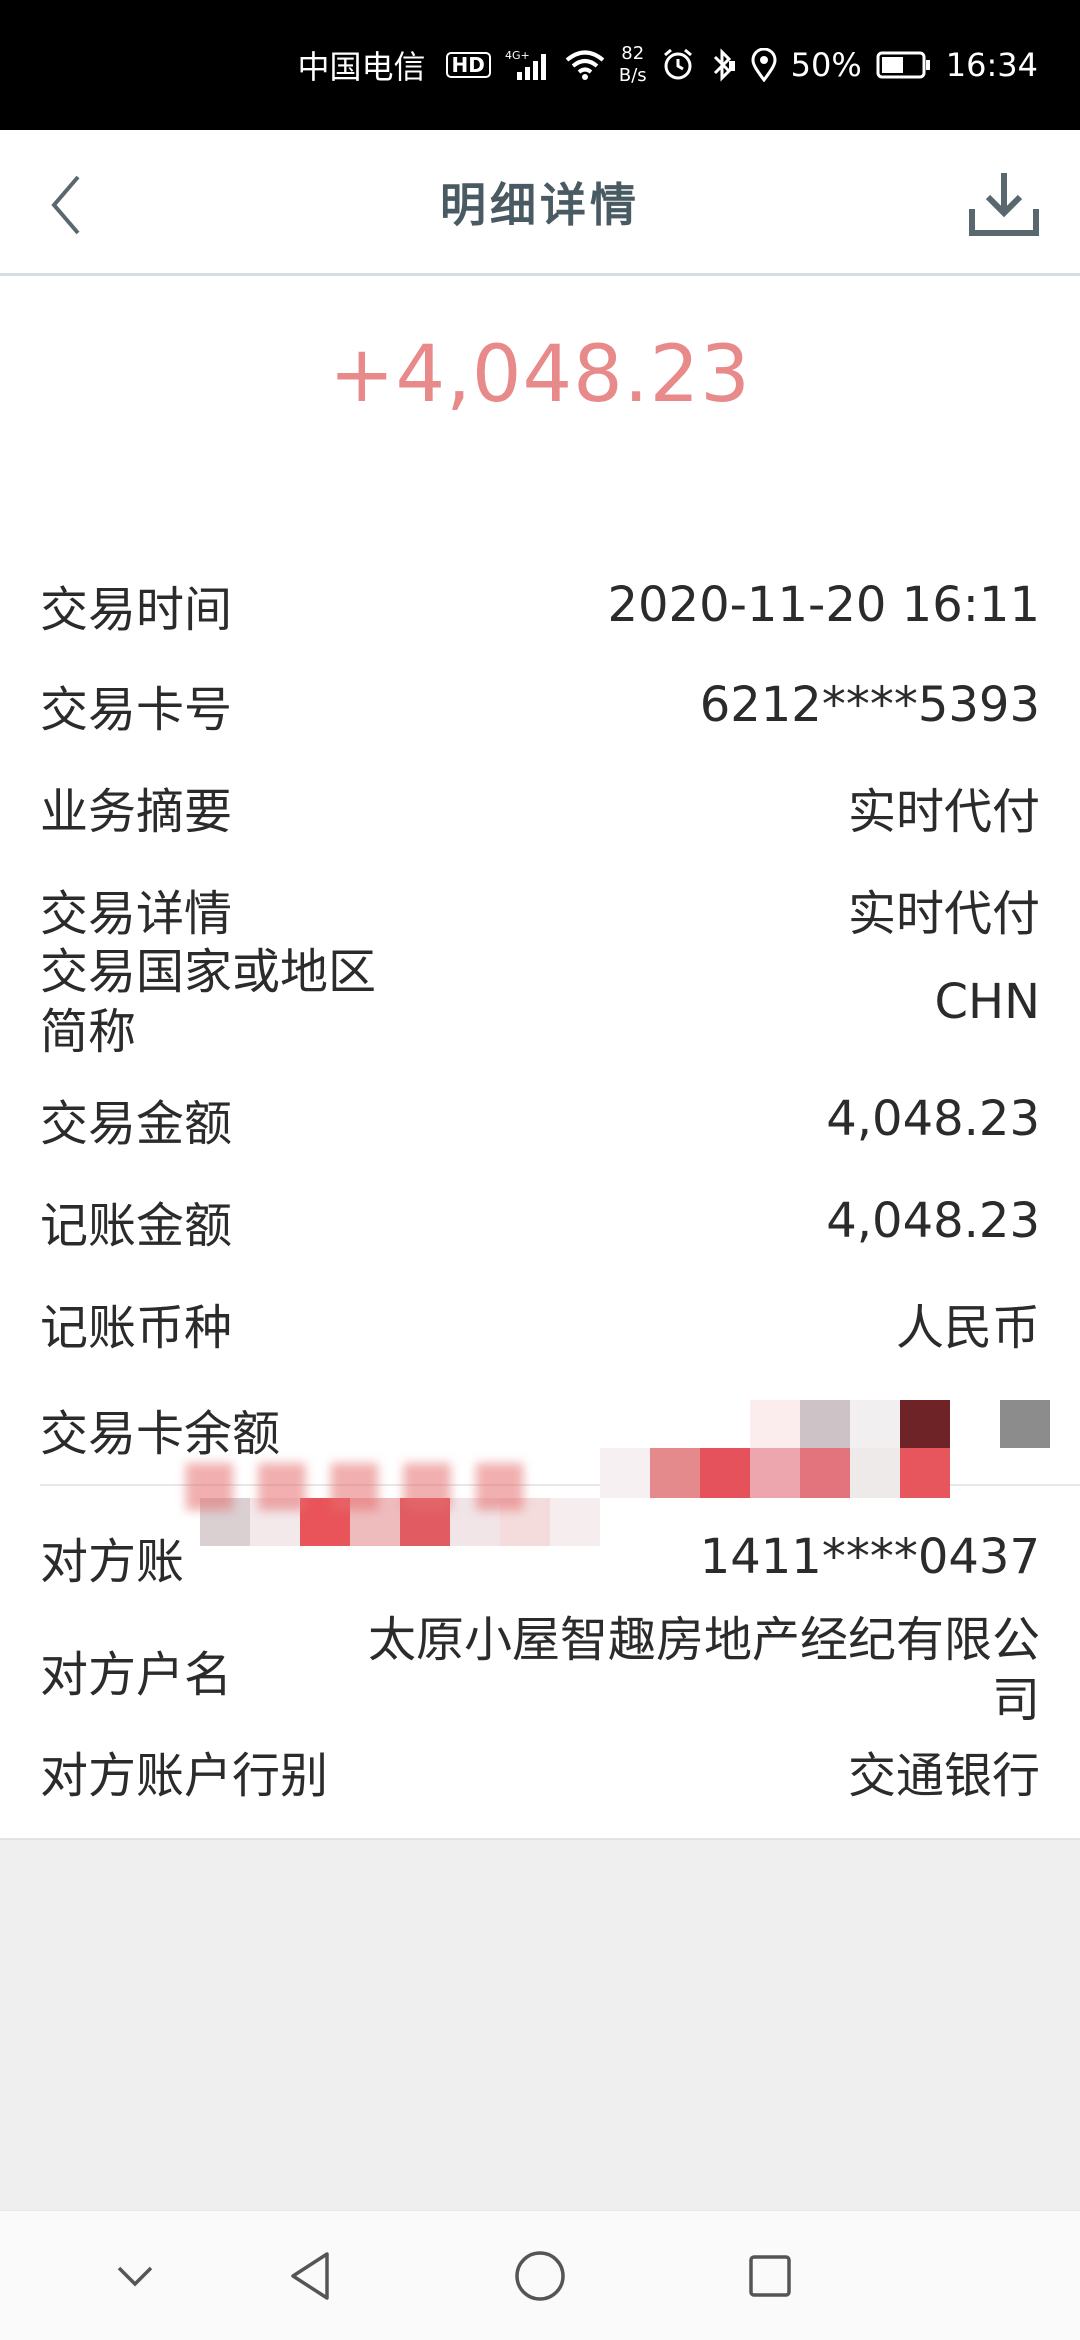  I want to click on detail-value: CHN, so click(987, 1002).